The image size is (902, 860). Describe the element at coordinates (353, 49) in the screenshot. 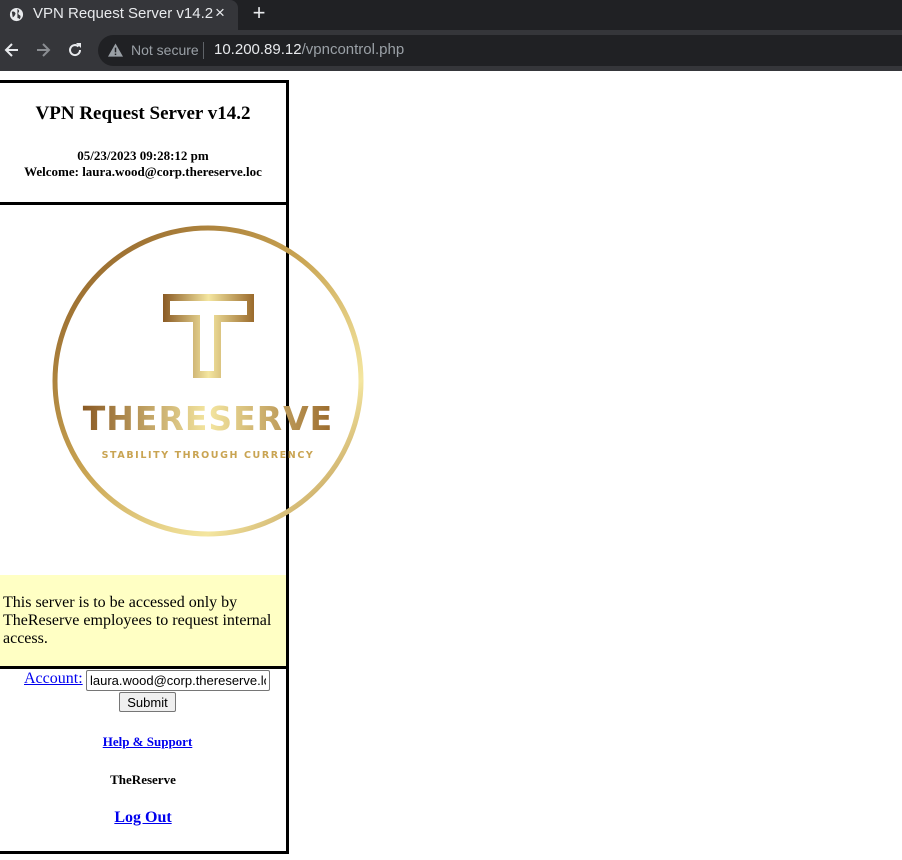

I see `url-path: /vpncontrol.php` at that location.